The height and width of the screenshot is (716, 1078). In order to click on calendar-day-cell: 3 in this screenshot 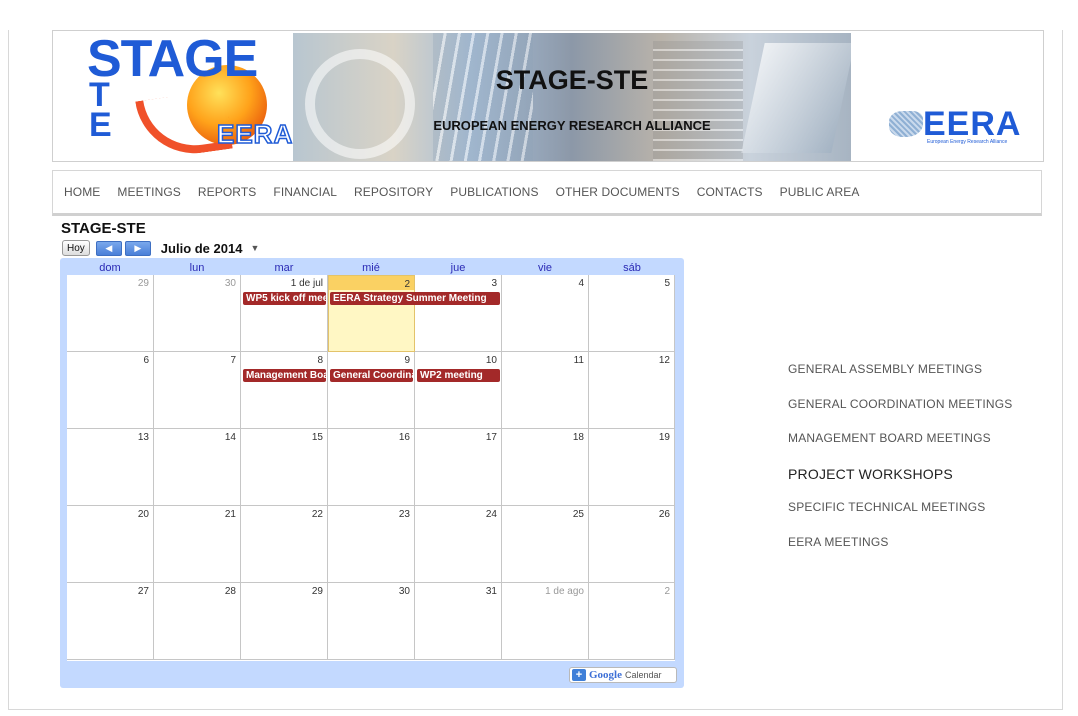, I will do `click(458, 313)`.